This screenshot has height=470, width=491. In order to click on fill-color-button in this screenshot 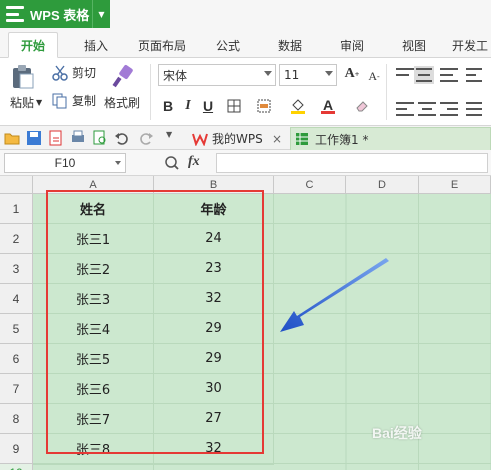, I will do `click(298, 106)`.